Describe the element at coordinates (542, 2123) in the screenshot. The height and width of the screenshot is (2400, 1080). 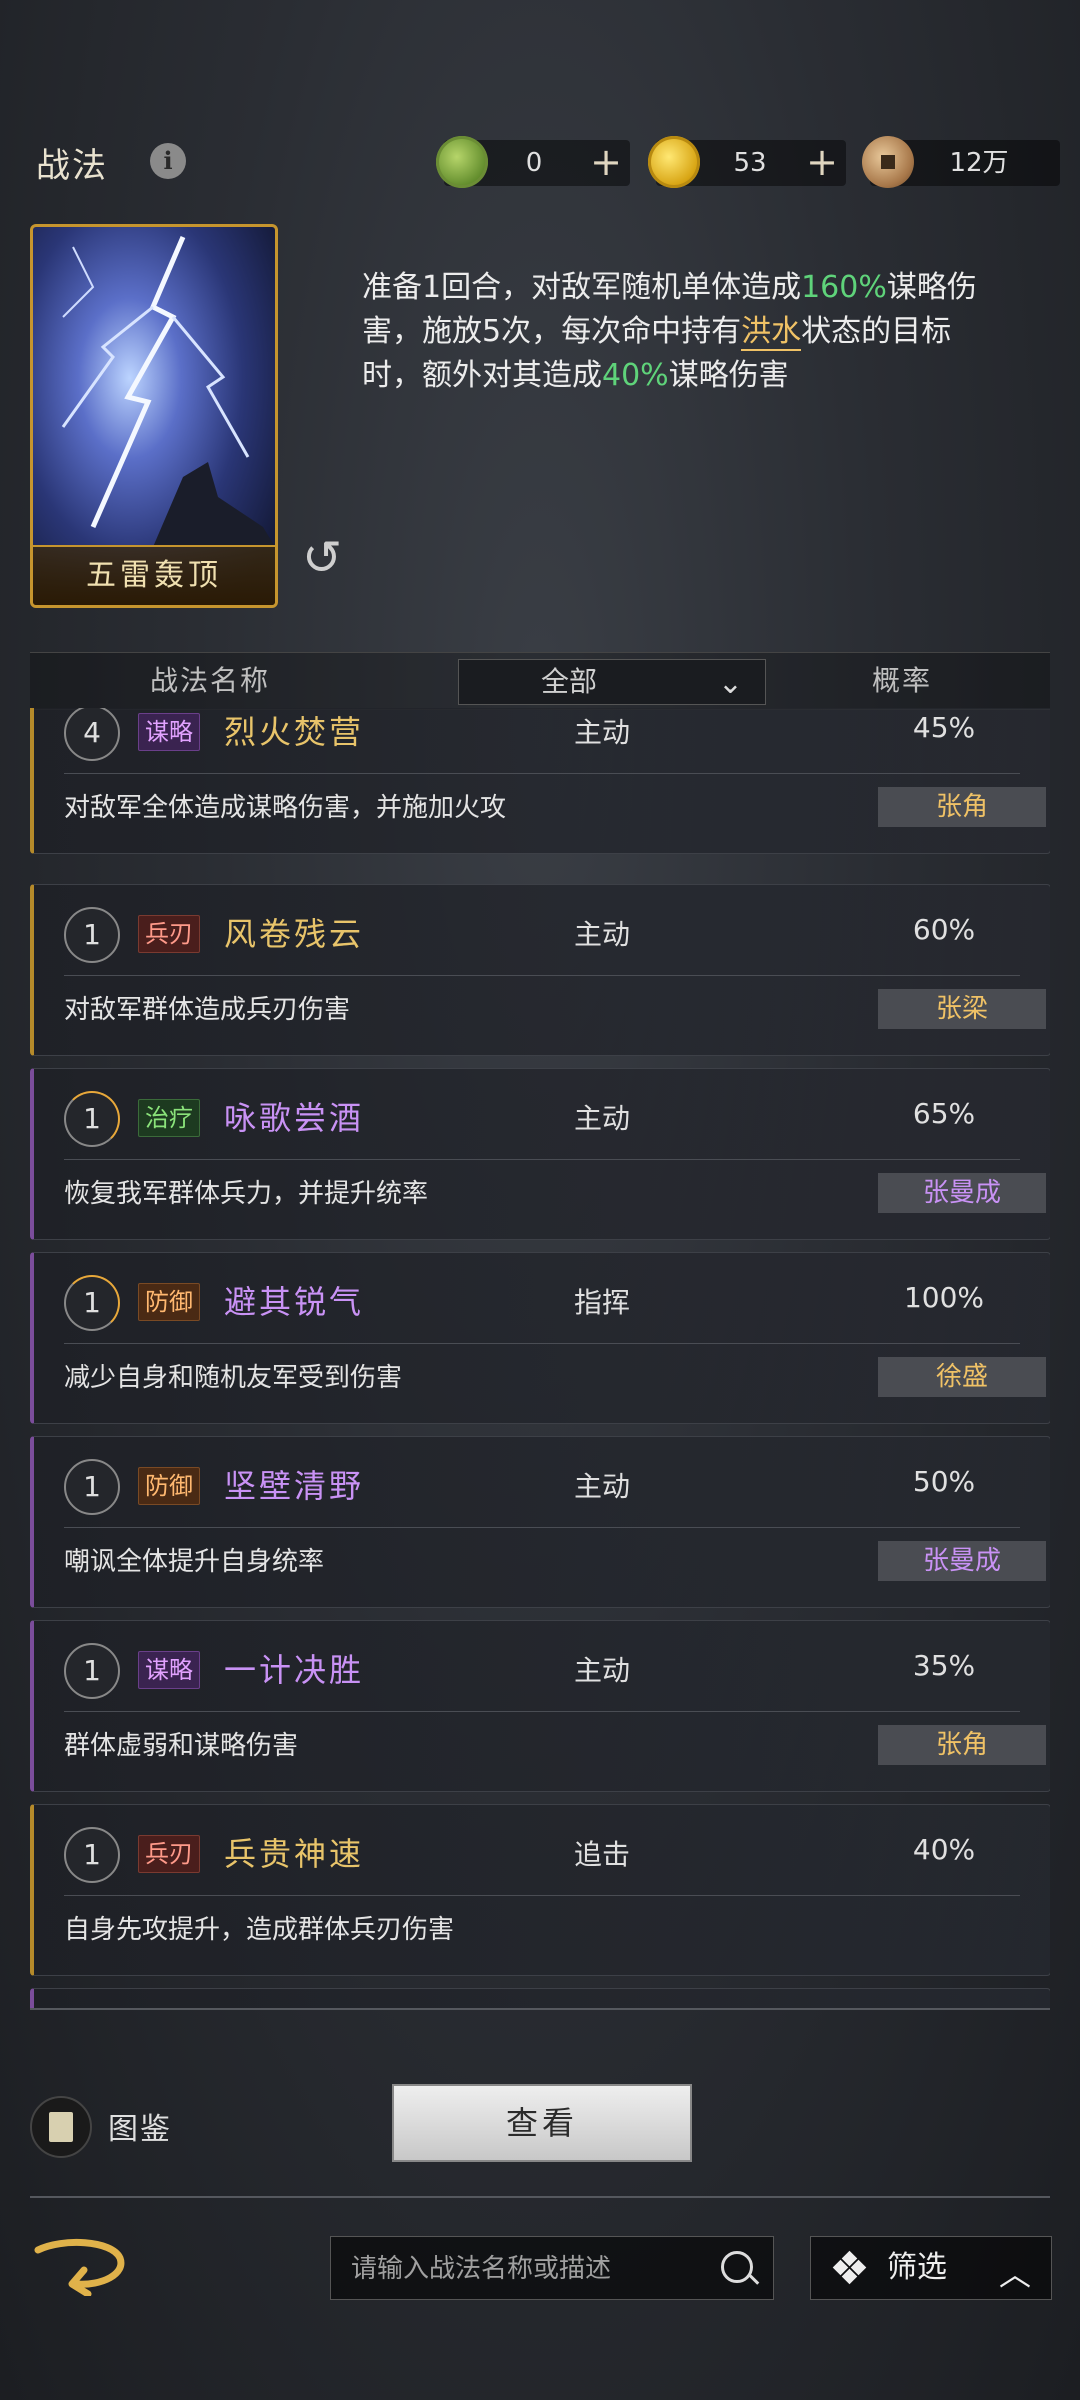
I see `view-button: 查看` at that location.